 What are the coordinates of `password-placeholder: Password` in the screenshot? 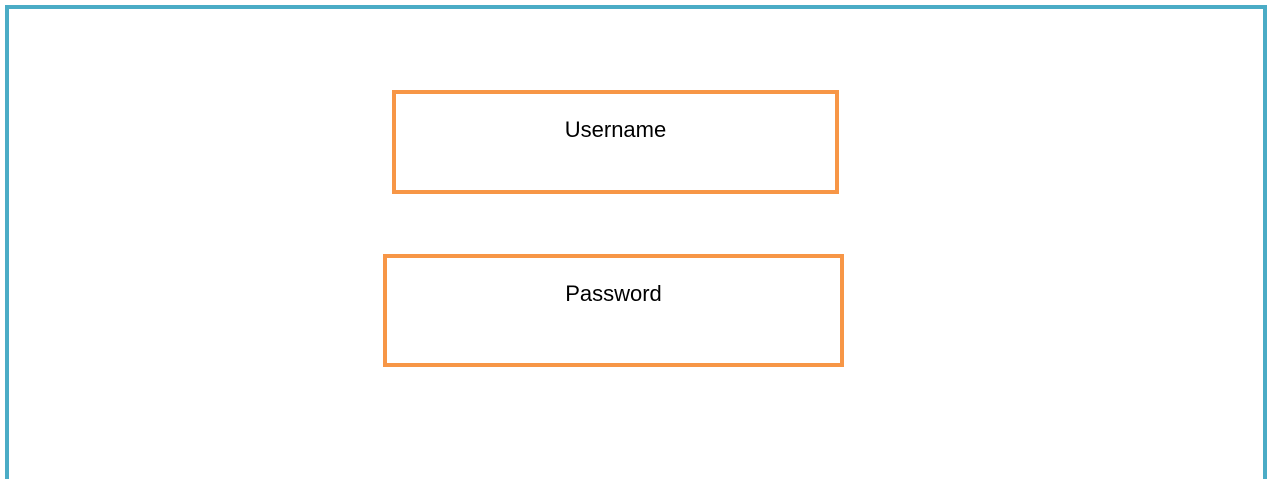 It's located at (613, 293).